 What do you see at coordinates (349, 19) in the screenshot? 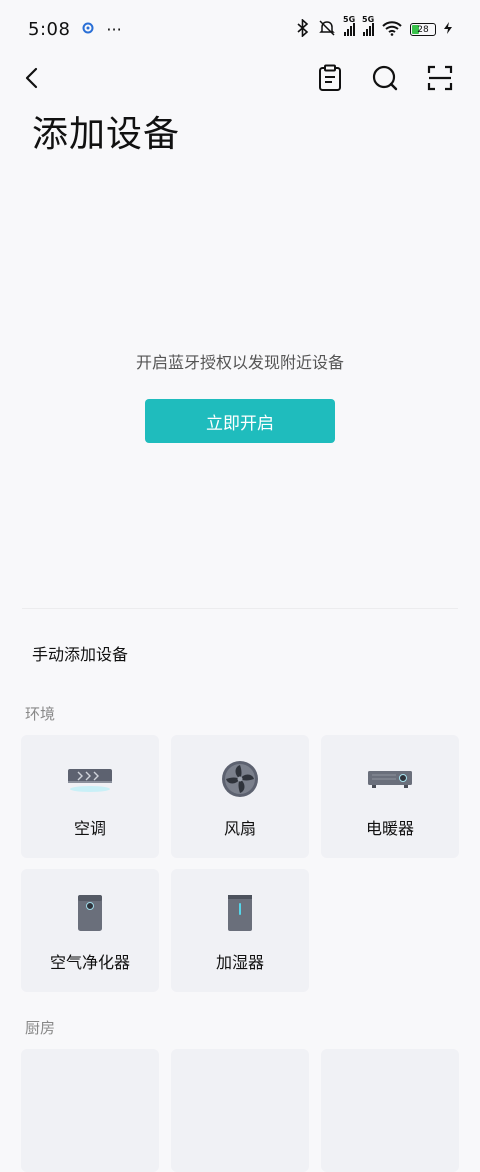
I see `network-type-label: 5G` at bounding box center [349, 19].